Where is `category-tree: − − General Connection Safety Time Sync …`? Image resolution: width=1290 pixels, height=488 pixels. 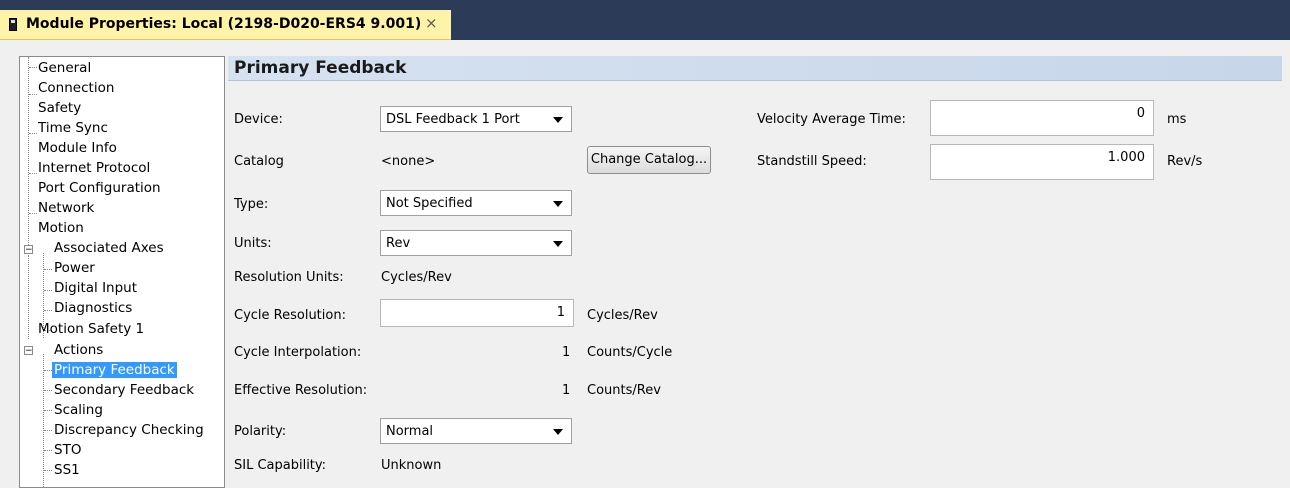 category-tree: − − General Connection Safety Time Sync … is located at coordinates (122, 272).